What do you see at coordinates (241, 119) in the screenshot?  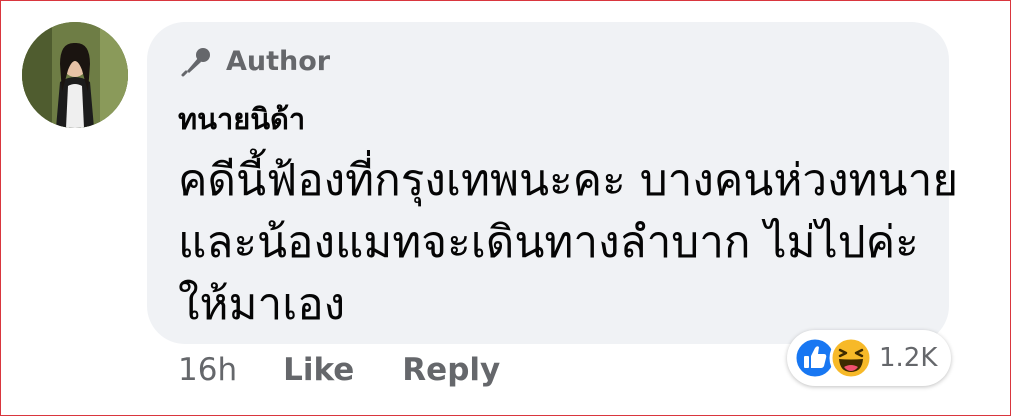 I see `comment-author-name: ทนายนิด้า` at bounding box center [241, 119].